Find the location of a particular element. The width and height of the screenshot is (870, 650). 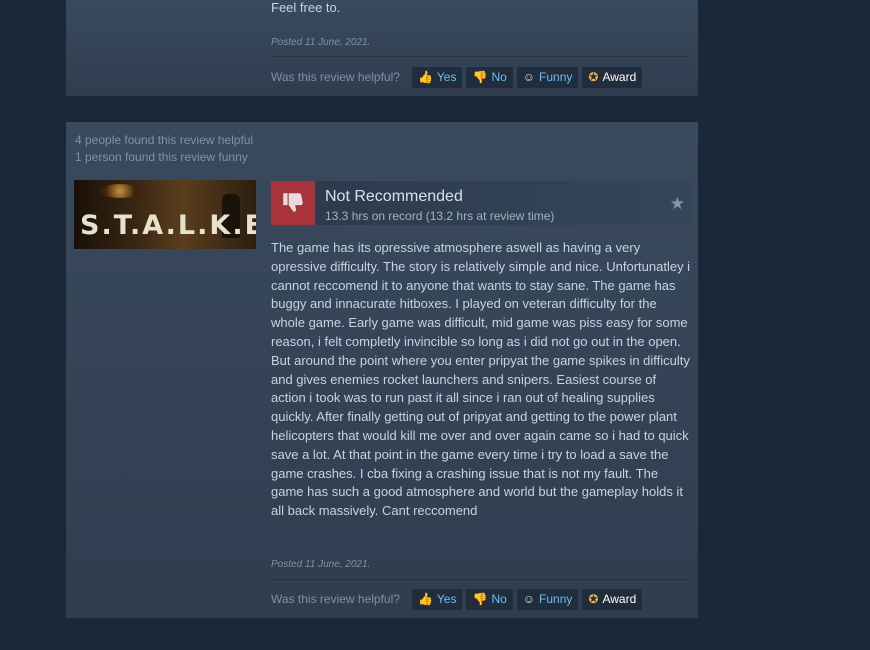

thumbs-down-icon is located at coordinates (293, 203).